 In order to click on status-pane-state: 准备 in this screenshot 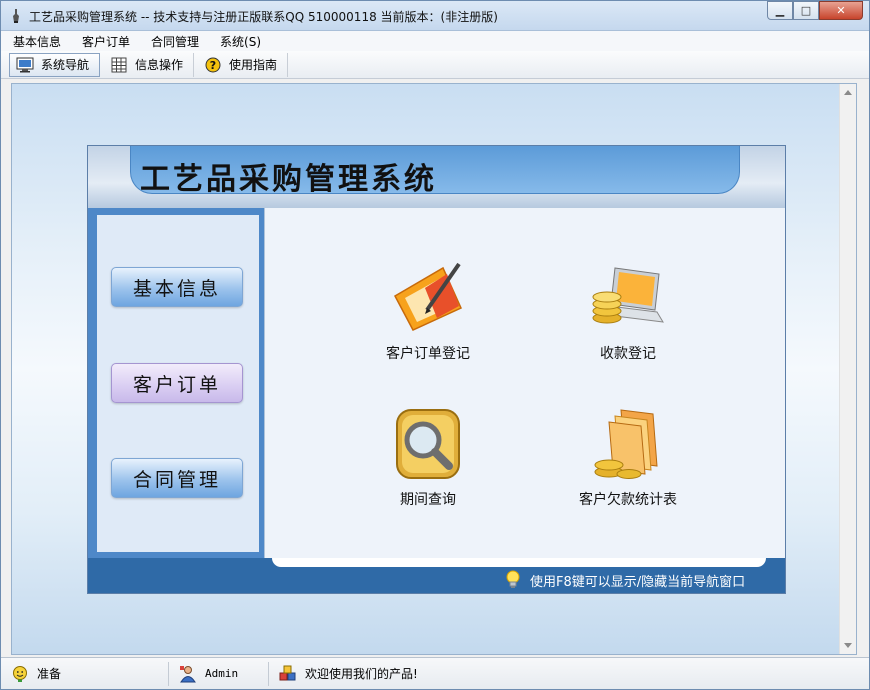, I will do `click(85, 673)`.